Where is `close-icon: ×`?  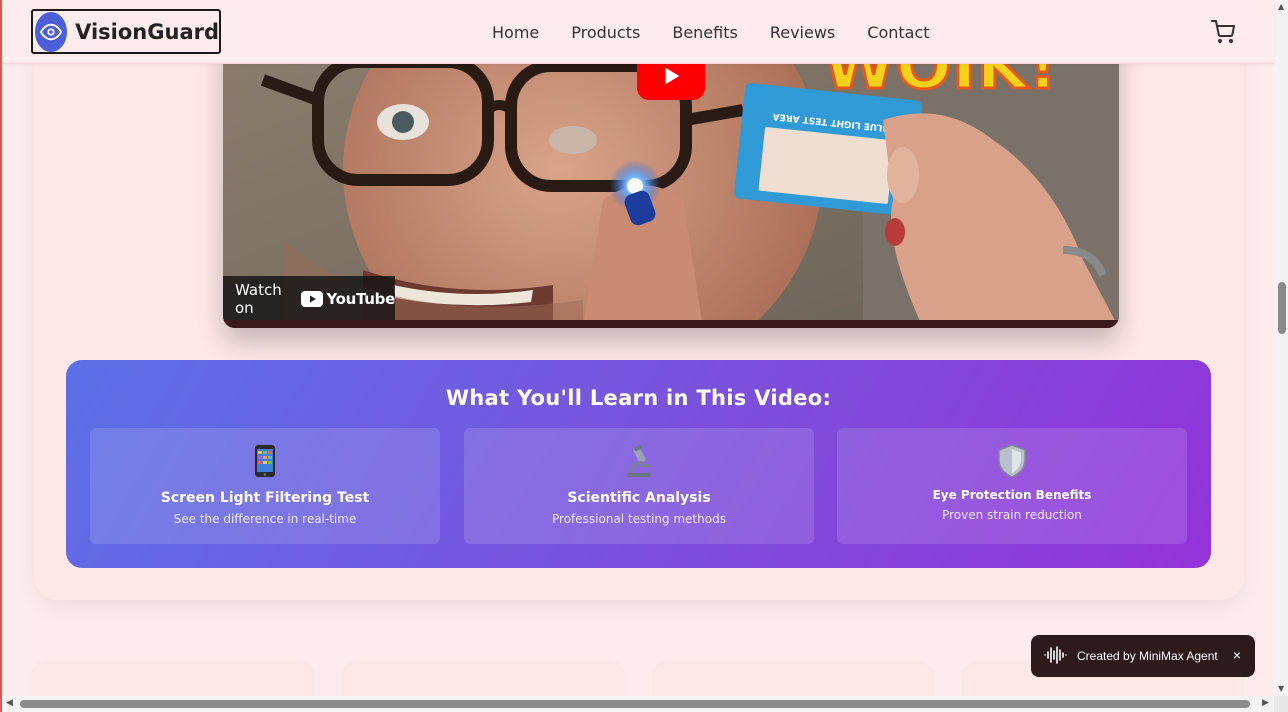 close-icon: × is located at coordinates (1237, 655).